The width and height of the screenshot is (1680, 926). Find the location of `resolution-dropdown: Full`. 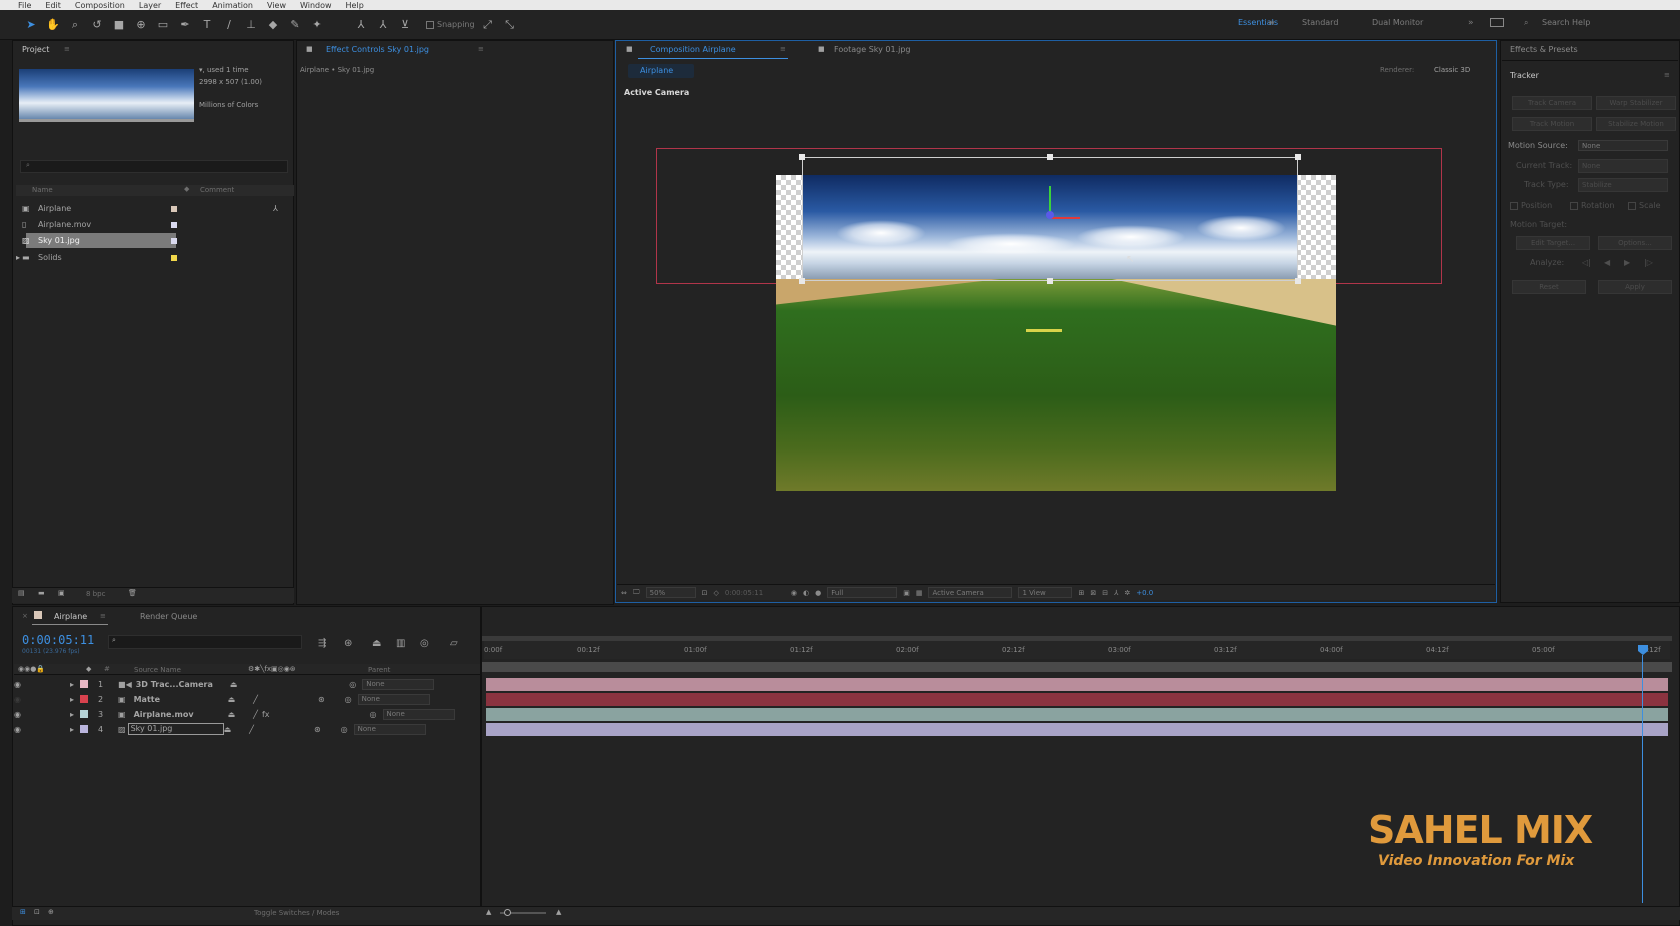

resolution-dropdown: Full is located at coordinates (862, 592).